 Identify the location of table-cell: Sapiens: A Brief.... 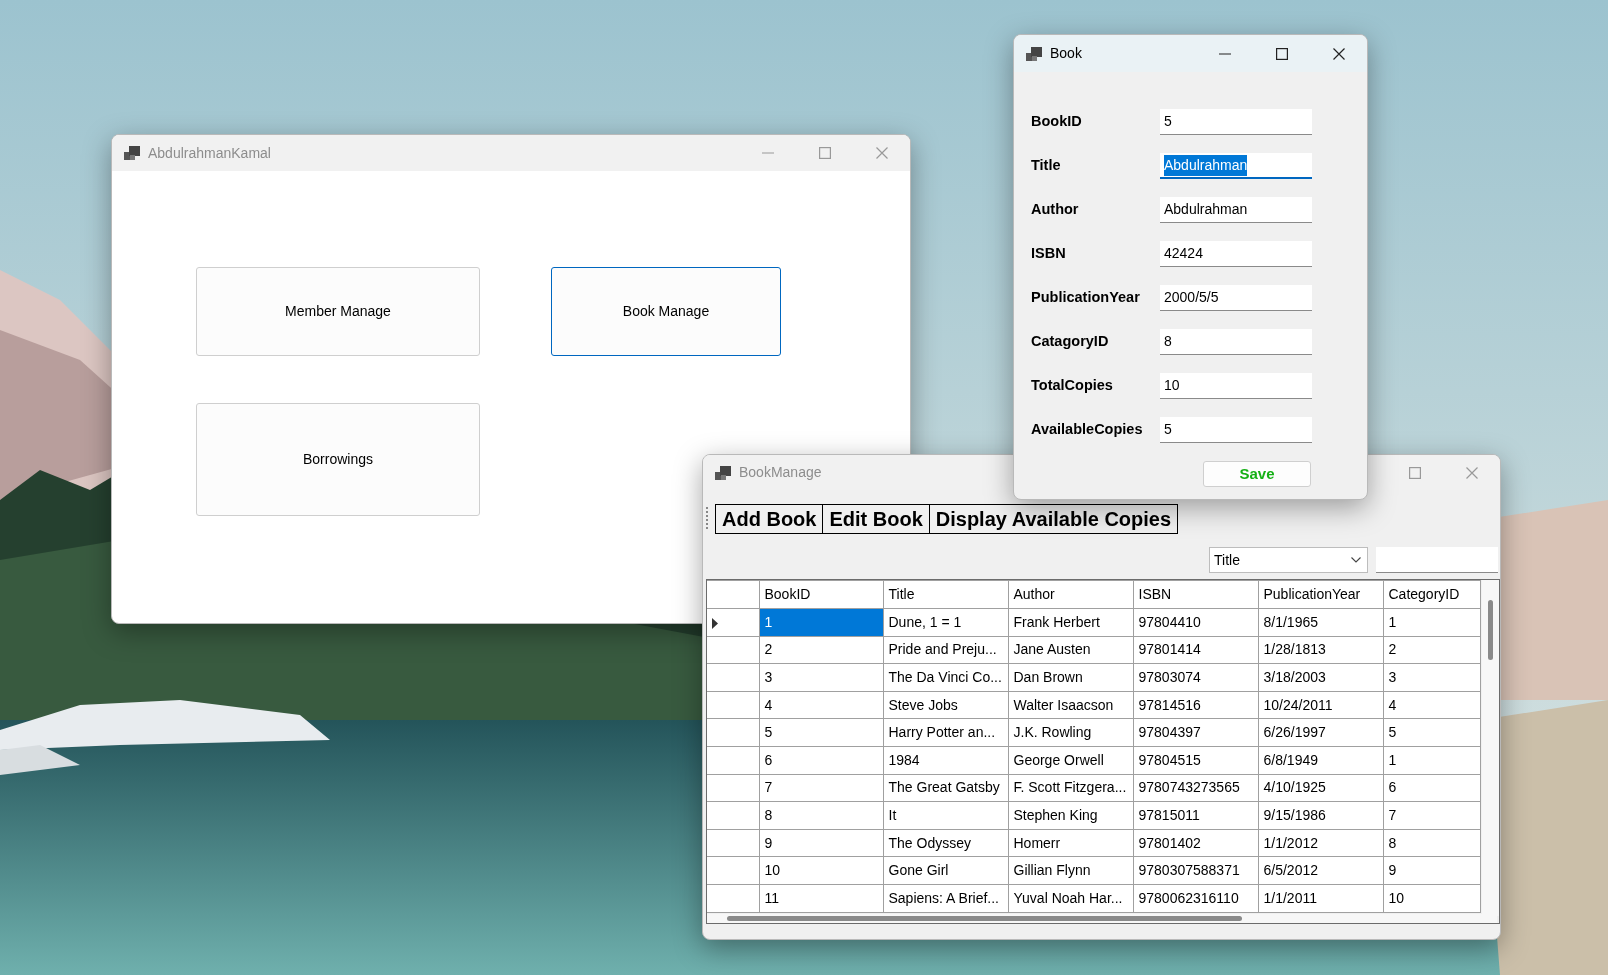
(945, 898).